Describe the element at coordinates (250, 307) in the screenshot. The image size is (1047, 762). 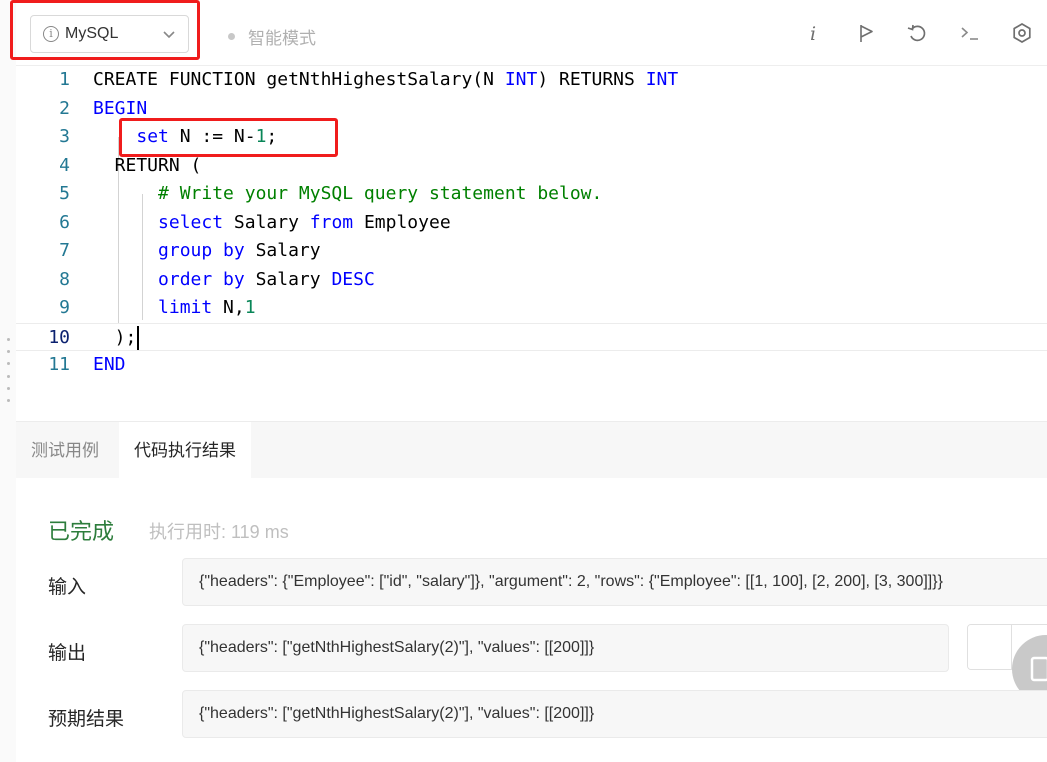
I see `code-token: 1` at that location.